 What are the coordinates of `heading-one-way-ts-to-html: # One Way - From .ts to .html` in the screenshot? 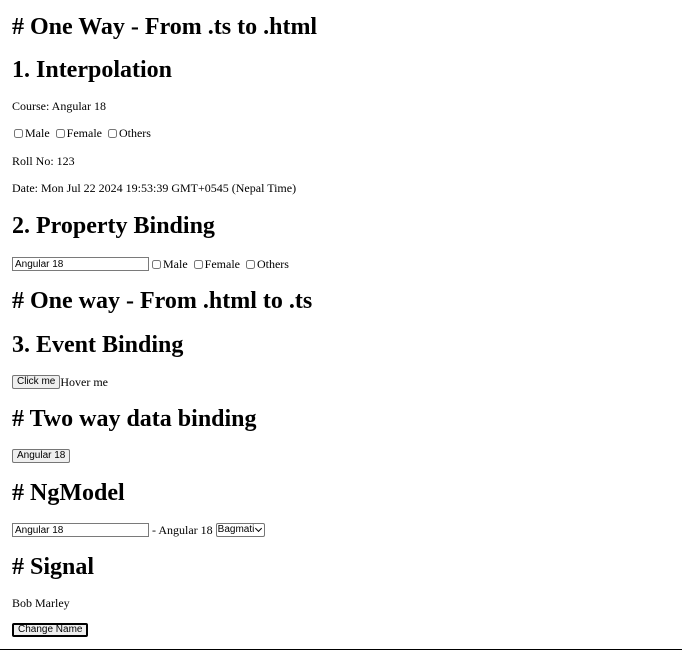 It's located at (165, 27).